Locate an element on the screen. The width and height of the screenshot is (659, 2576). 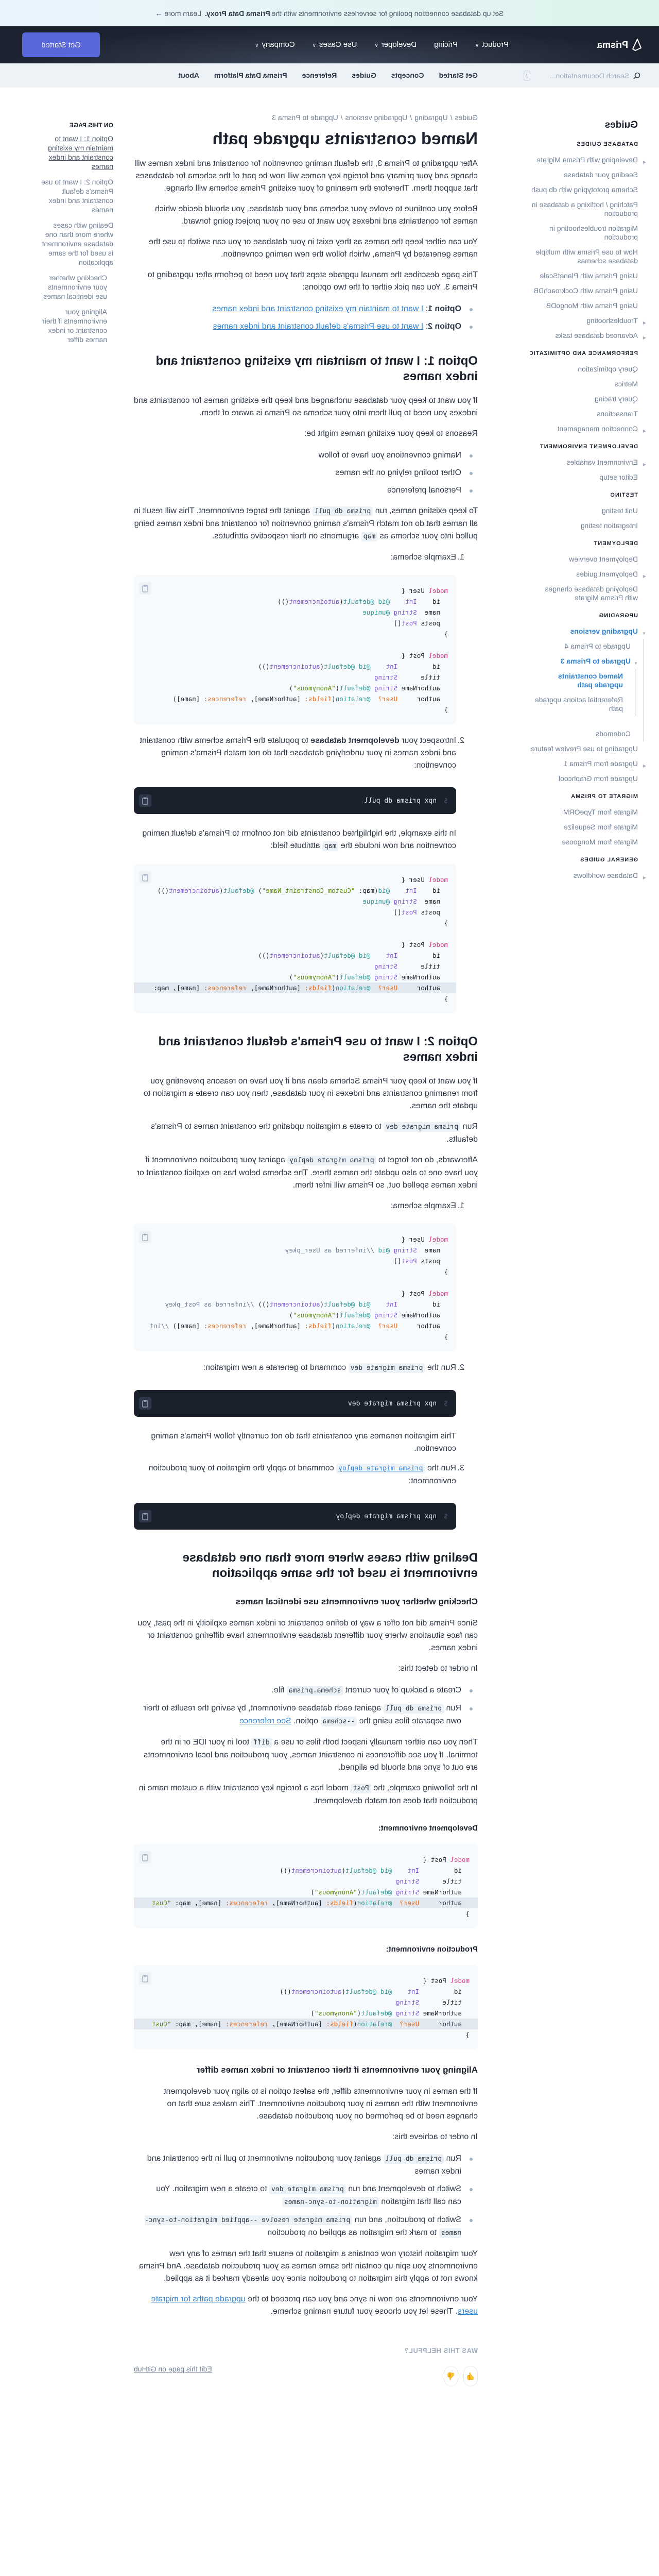
thumbs-up-icon: 👍 is located at coordinates (471, 2376).